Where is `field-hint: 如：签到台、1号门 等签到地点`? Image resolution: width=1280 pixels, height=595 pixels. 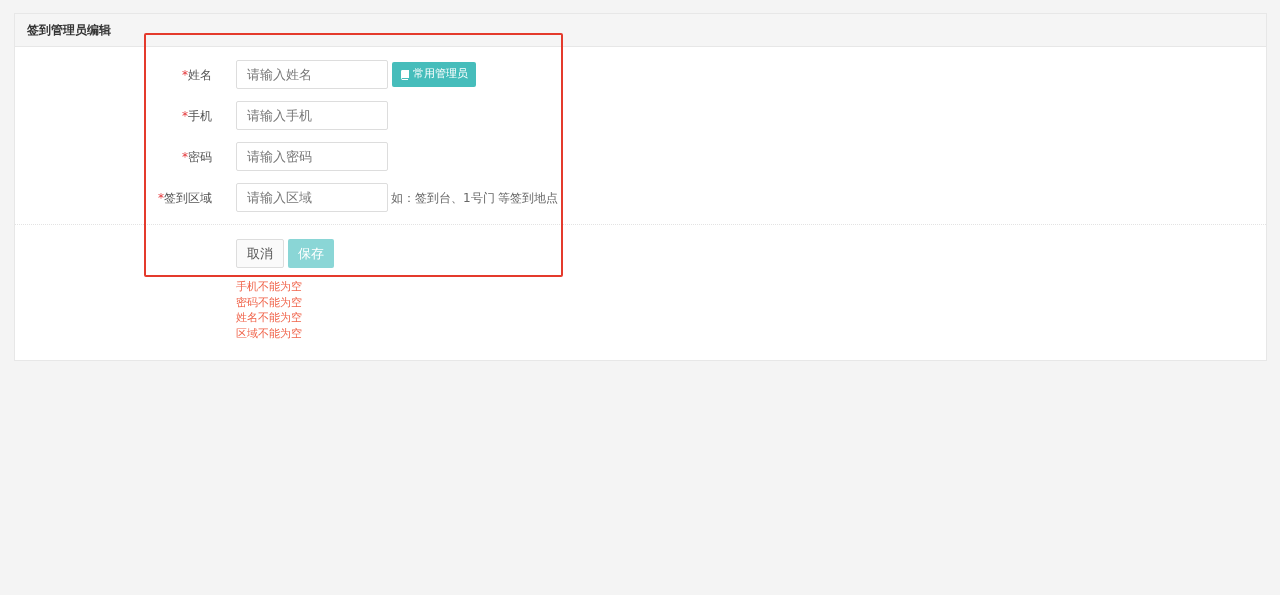
field-hint: 如：签到台、1号门 等签到地点 is located at coordinates (475, 198).